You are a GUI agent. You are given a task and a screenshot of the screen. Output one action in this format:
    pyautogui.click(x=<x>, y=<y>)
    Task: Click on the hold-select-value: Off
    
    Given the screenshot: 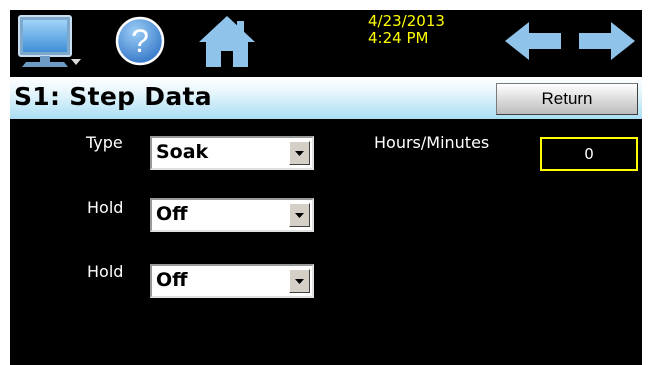 What is the action you would take?
    pyautogui.click(x=172, y=214)
    